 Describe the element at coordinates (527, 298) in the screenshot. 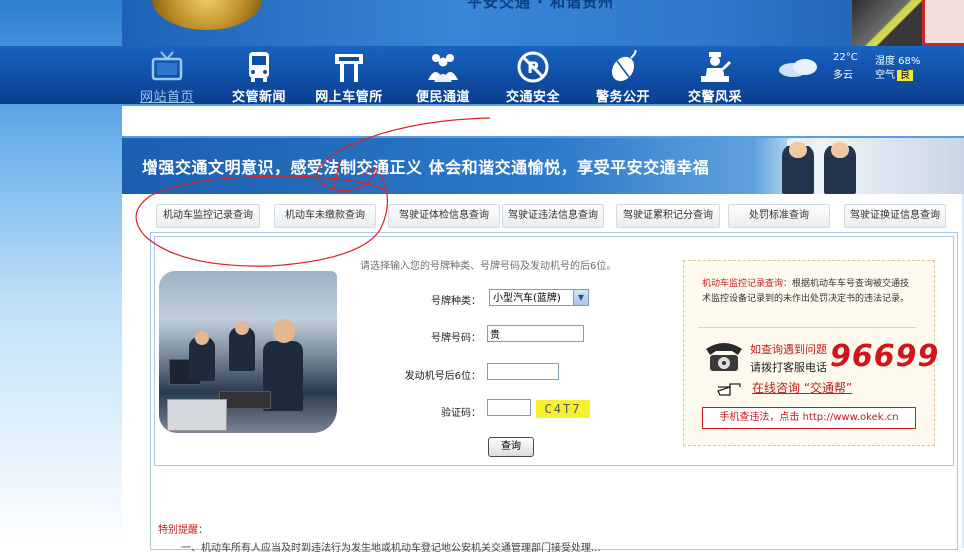

I see `plate-type-value: 小型汽车(蓝牌)` at that location.